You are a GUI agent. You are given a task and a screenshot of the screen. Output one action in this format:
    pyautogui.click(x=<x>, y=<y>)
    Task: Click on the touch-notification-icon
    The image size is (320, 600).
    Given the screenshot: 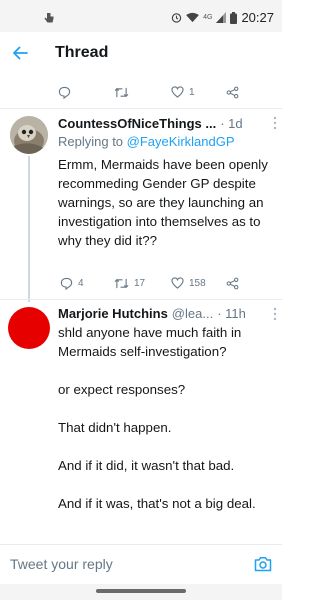 What is the action you would take?
    pyautogui.click(x=49, y=18)
    